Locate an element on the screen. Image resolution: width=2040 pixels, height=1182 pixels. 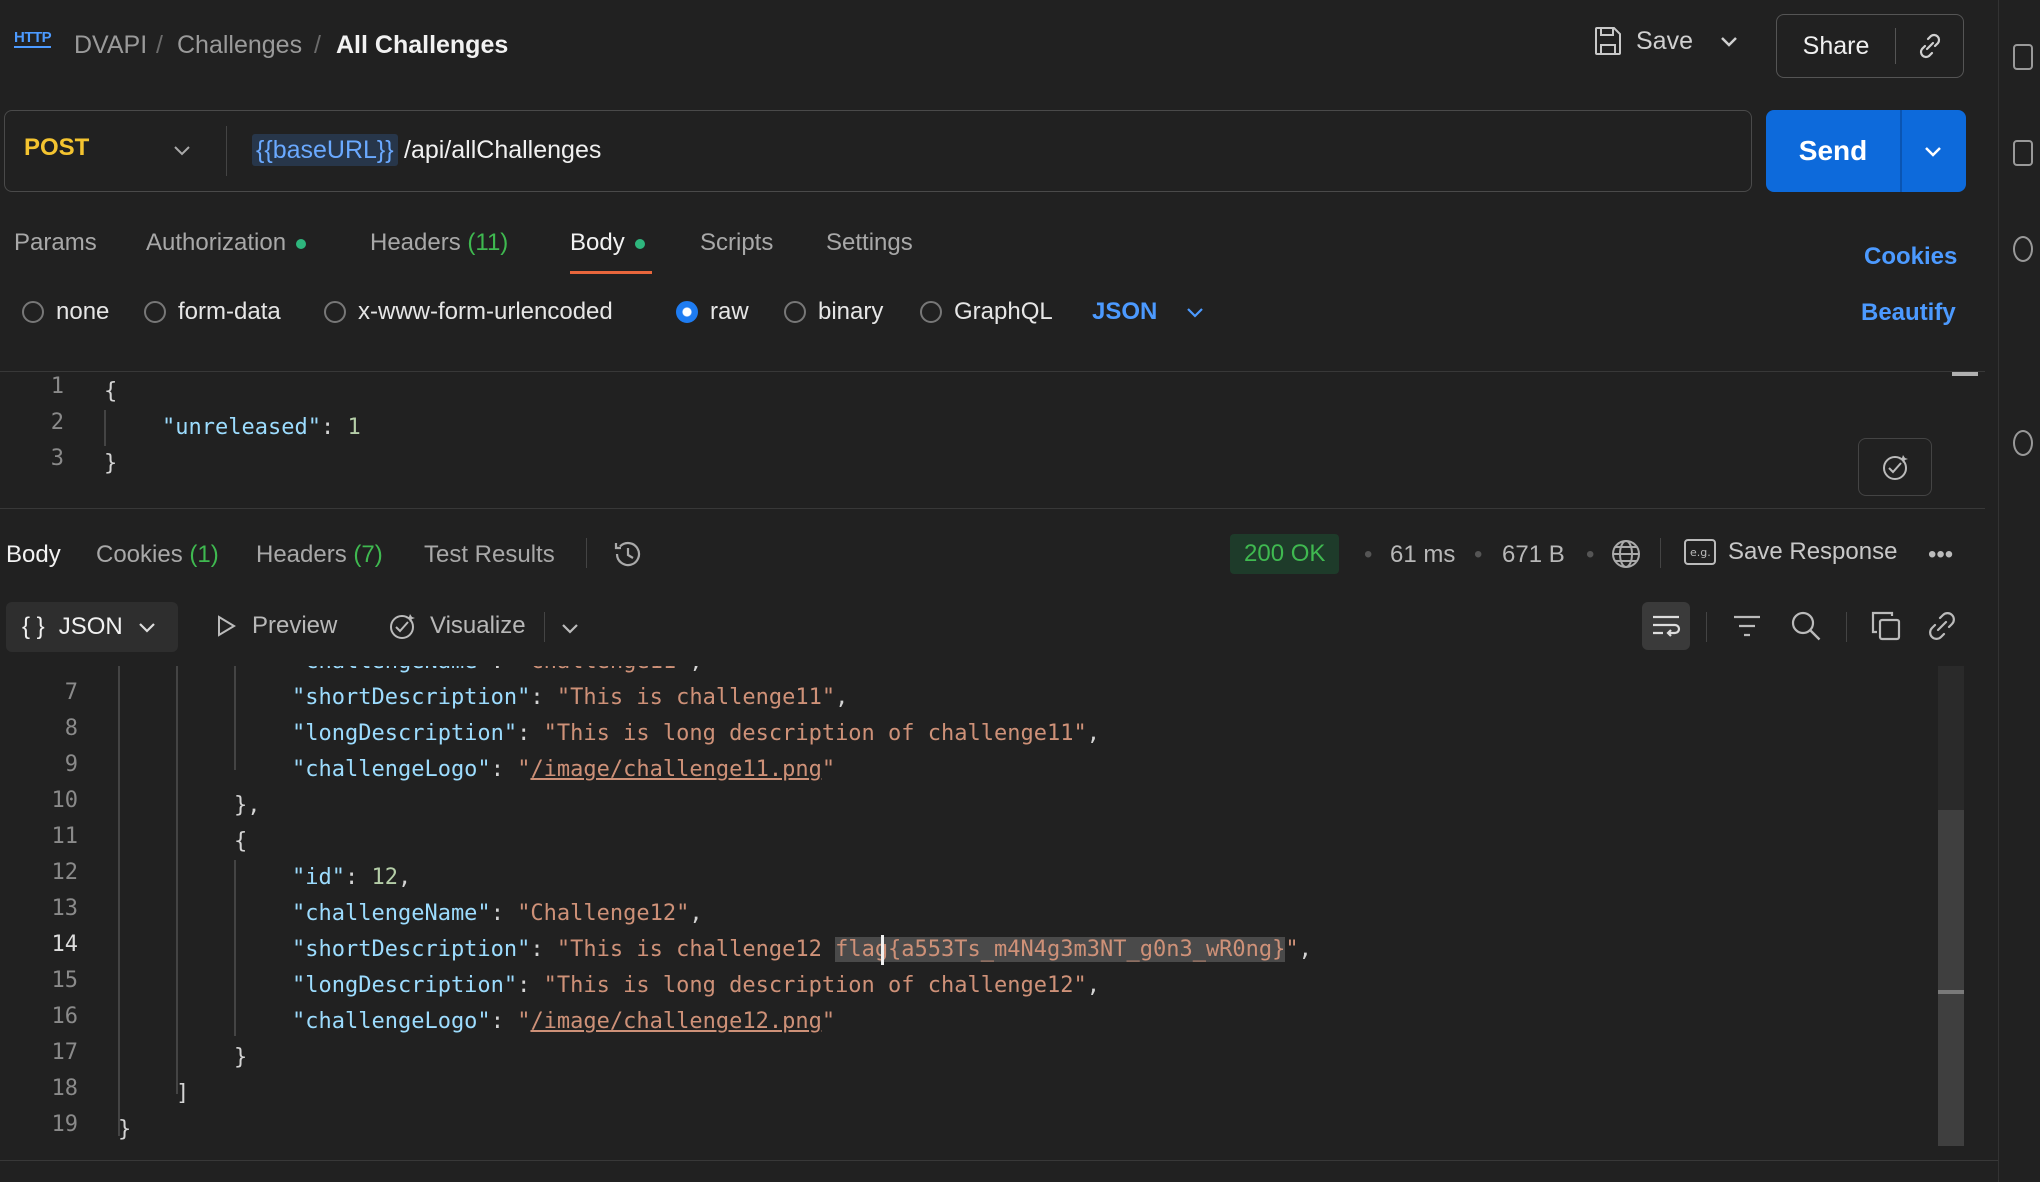
line-number: 11 is located at coordinates (65, 836).